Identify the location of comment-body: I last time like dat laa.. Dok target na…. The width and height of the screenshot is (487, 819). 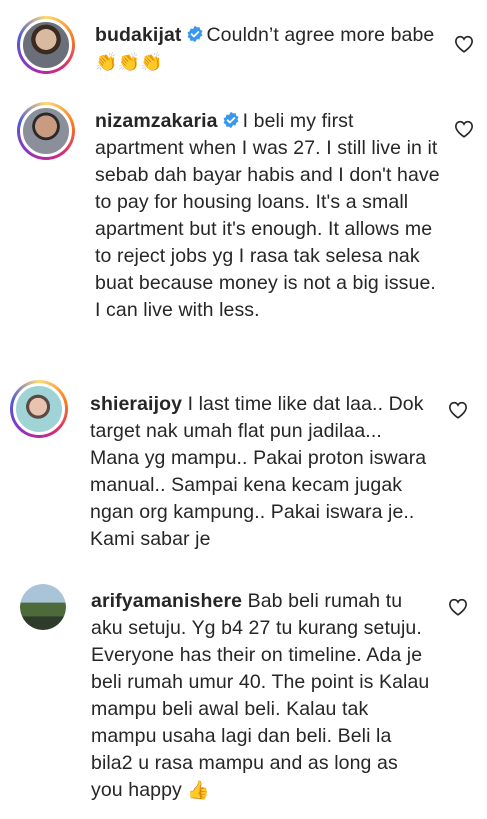
(258, 471).